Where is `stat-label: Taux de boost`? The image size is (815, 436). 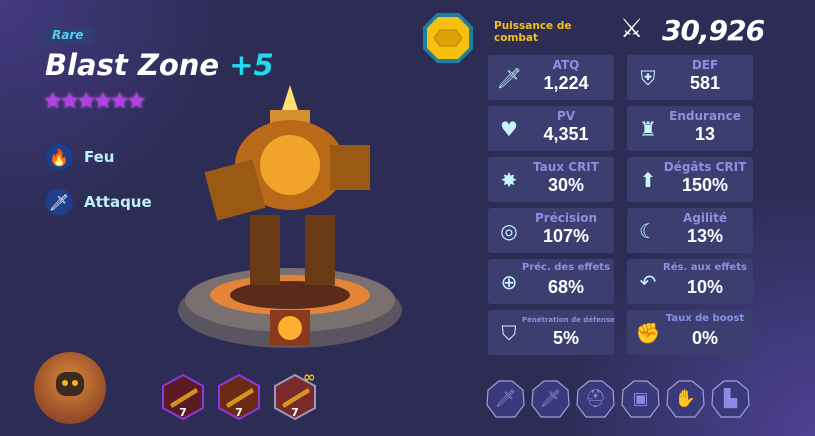 stat-label: Taux de boost is located at coordinates (705, 318).